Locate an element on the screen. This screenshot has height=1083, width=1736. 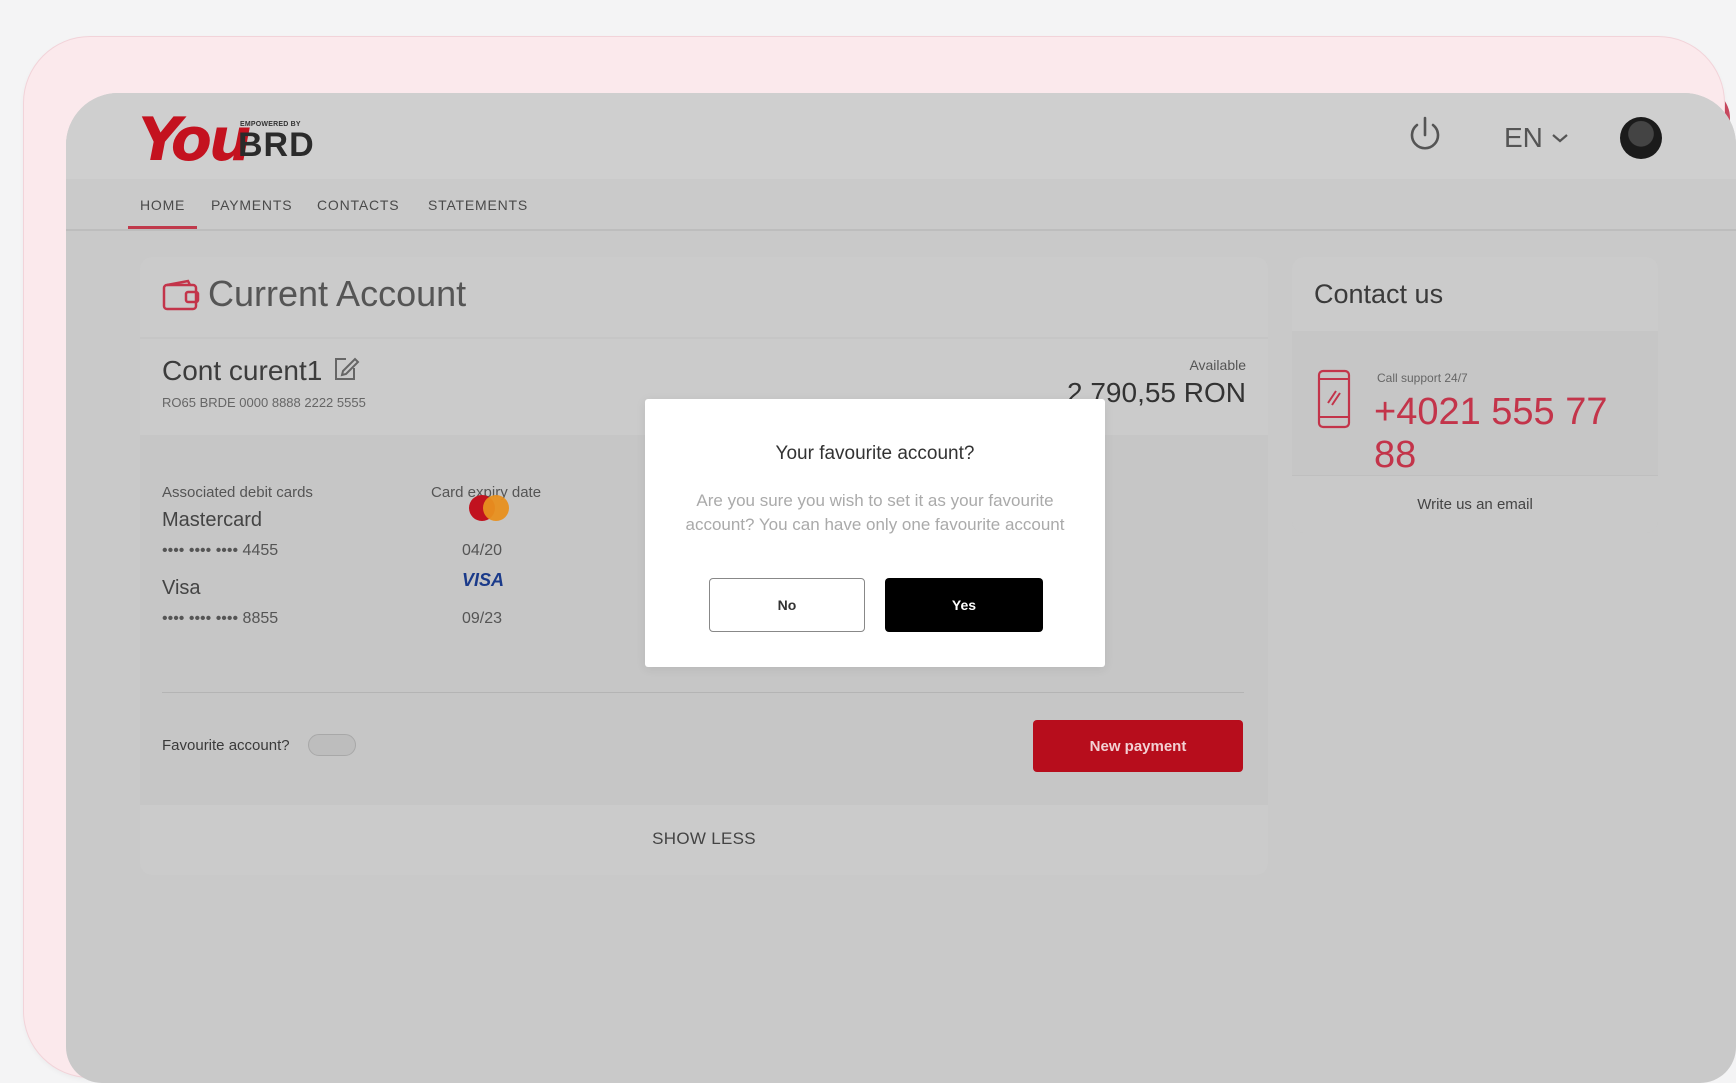
visa-icon: VISA is located at coordinates (483, 580).